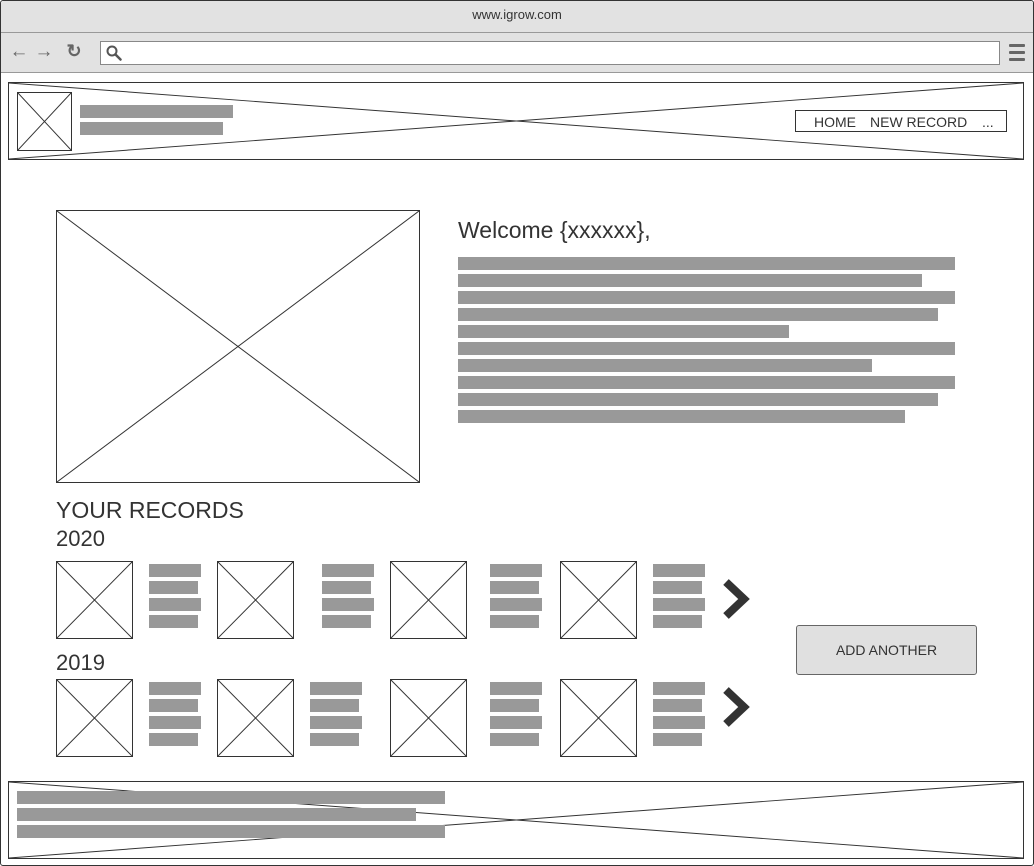 This screenshot has width=1034, height=866. Describe the element at coordinates (918, 122) in the screenshot. I see `nav-new-record: NEW RECORD` at that location.